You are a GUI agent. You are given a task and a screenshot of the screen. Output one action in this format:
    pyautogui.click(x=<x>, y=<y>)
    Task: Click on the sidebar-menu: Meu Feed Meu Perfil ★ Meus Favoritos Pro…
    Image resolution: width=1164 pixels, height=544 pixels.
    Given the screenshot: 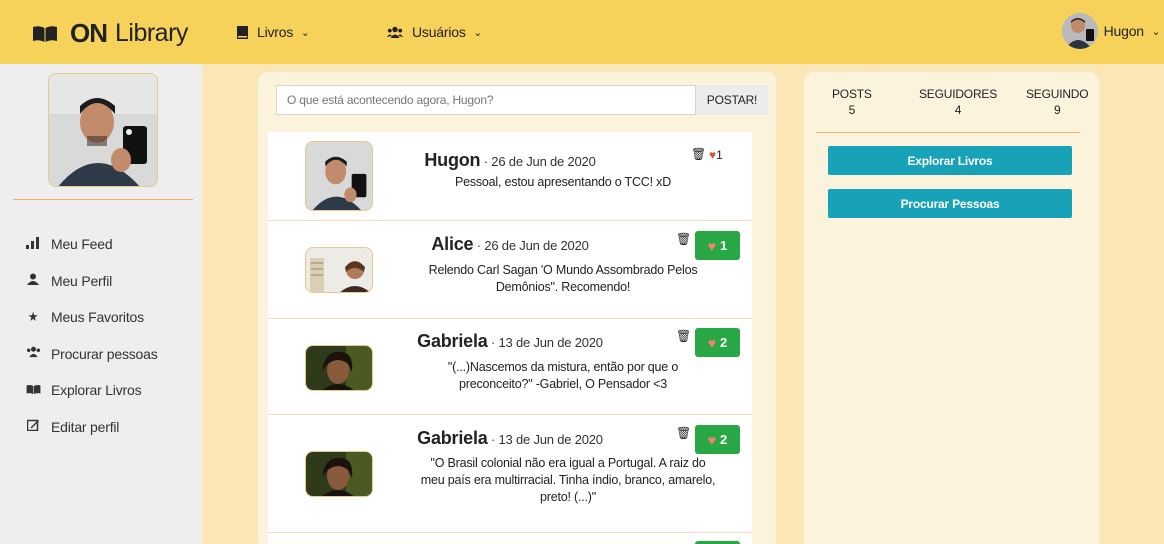 What is the action you would take?
    pyautogui.click(x=91, y=335)
    